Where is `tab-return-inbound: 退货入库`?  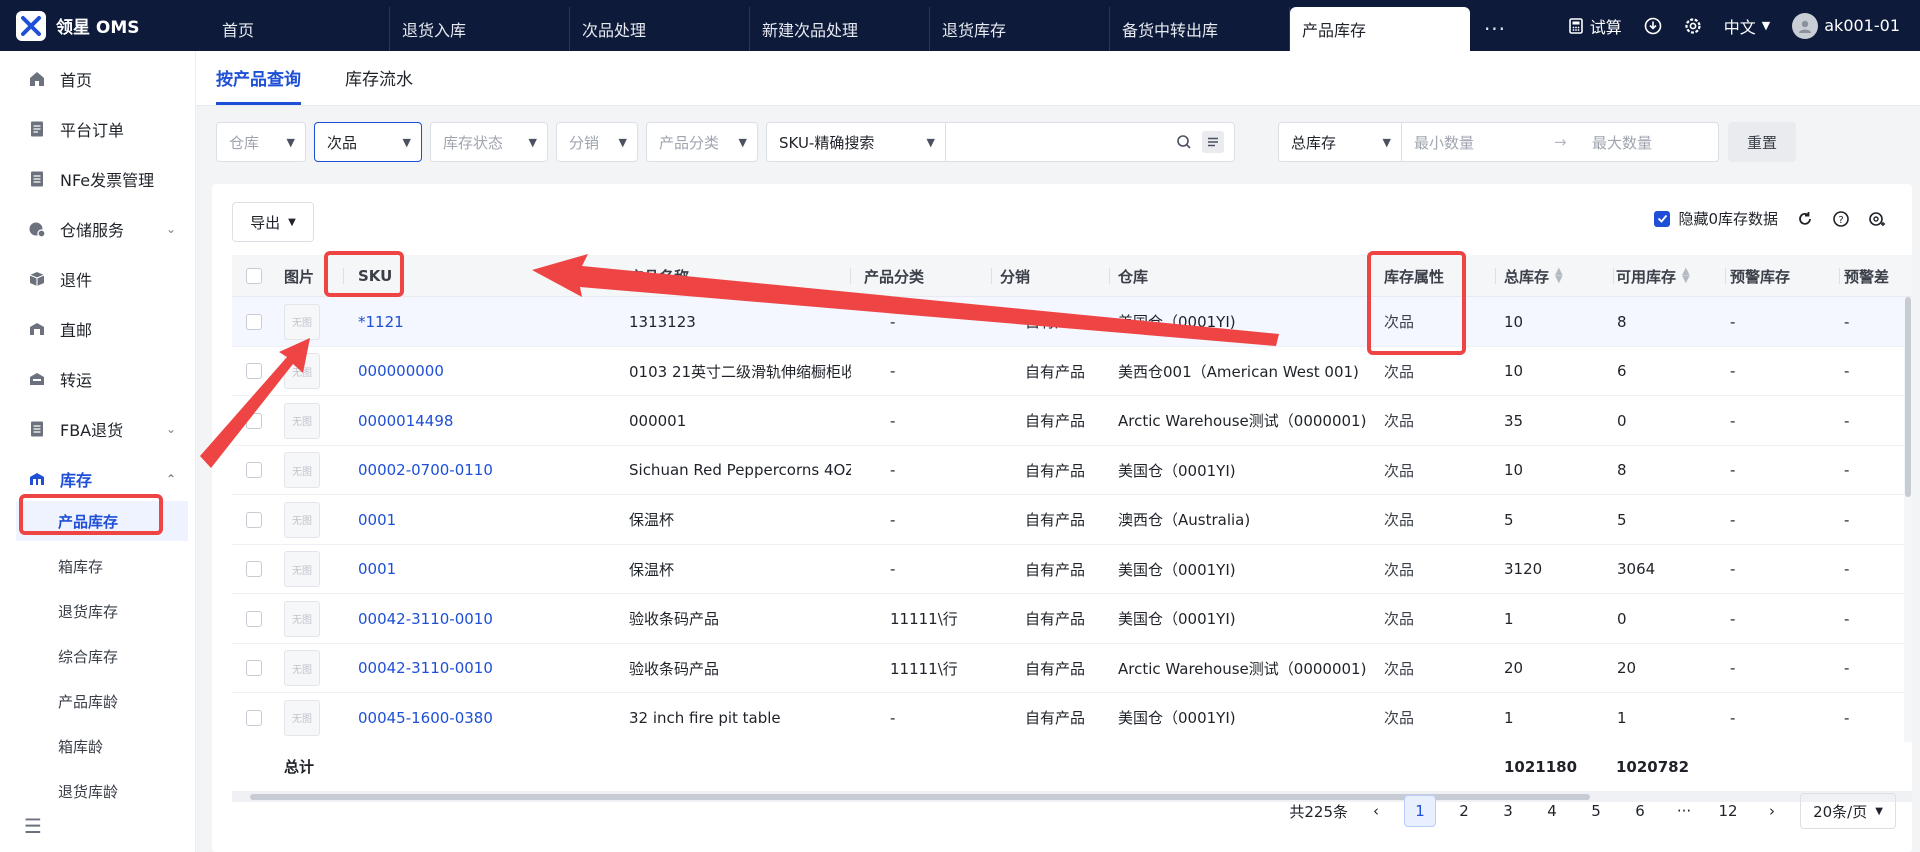
tab-return-inbound: 退货入库 is located at coordinates (480, 29).